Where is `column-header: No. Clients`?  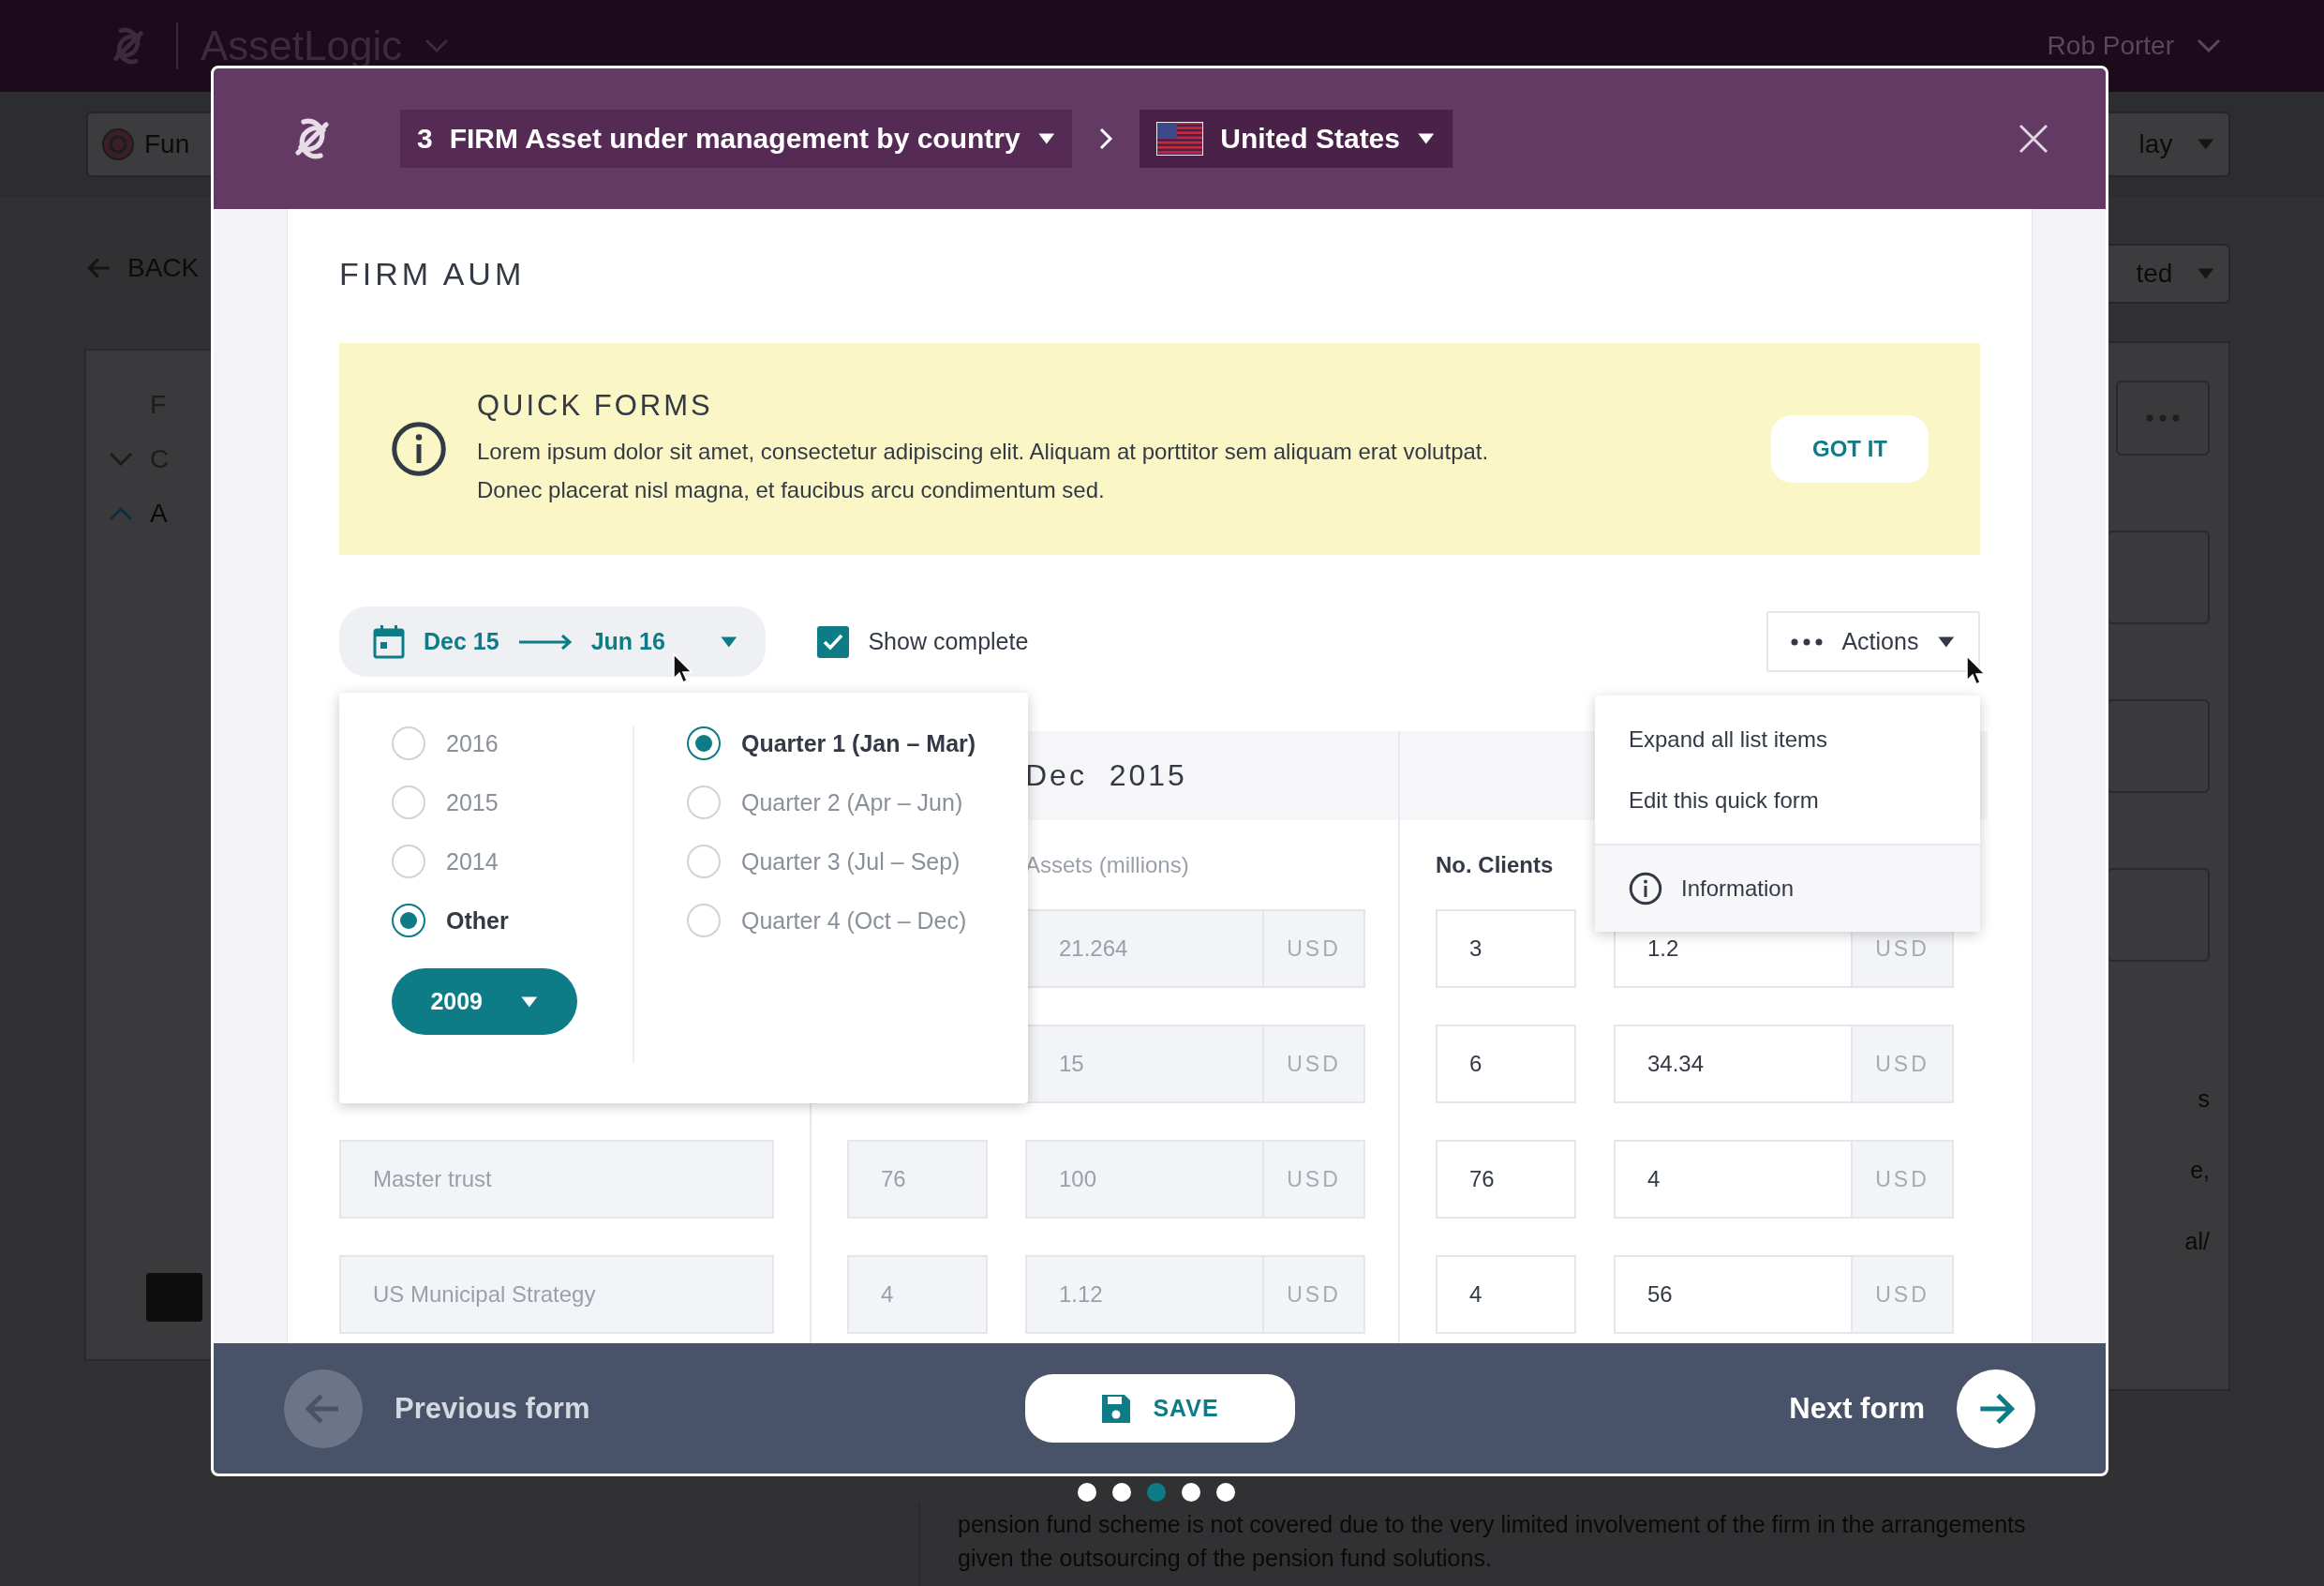 column-header: No. Clients is located at coordinates (1495, 865).